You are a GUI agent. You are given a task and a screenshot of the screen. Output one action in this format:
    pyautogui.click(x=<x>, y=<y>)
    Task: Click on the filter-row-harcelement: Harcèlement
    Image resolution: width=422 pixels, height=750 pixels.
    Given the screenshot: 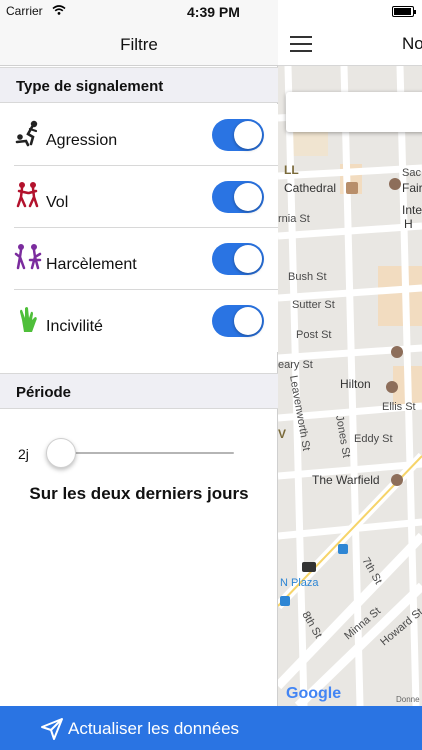 What is the action you would take?
    pyautogui.click(x=139, y=259)
    